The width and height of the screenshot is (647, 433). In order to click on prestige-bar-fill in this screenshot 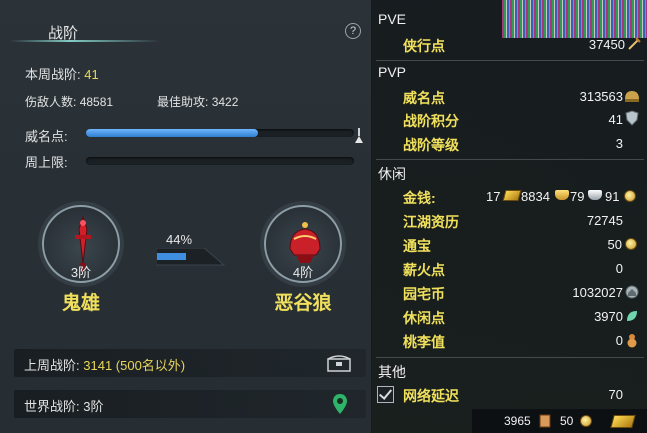, I will do `click(172, 133)`.